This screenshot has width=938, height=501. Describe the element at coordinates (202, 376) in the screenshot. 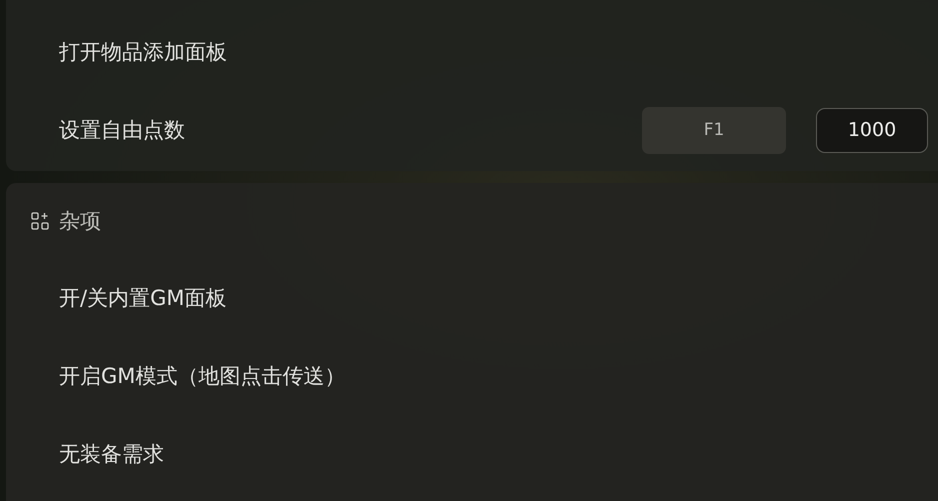

I see `option-label: 开启GM模式（地图点击传送）` at that location.